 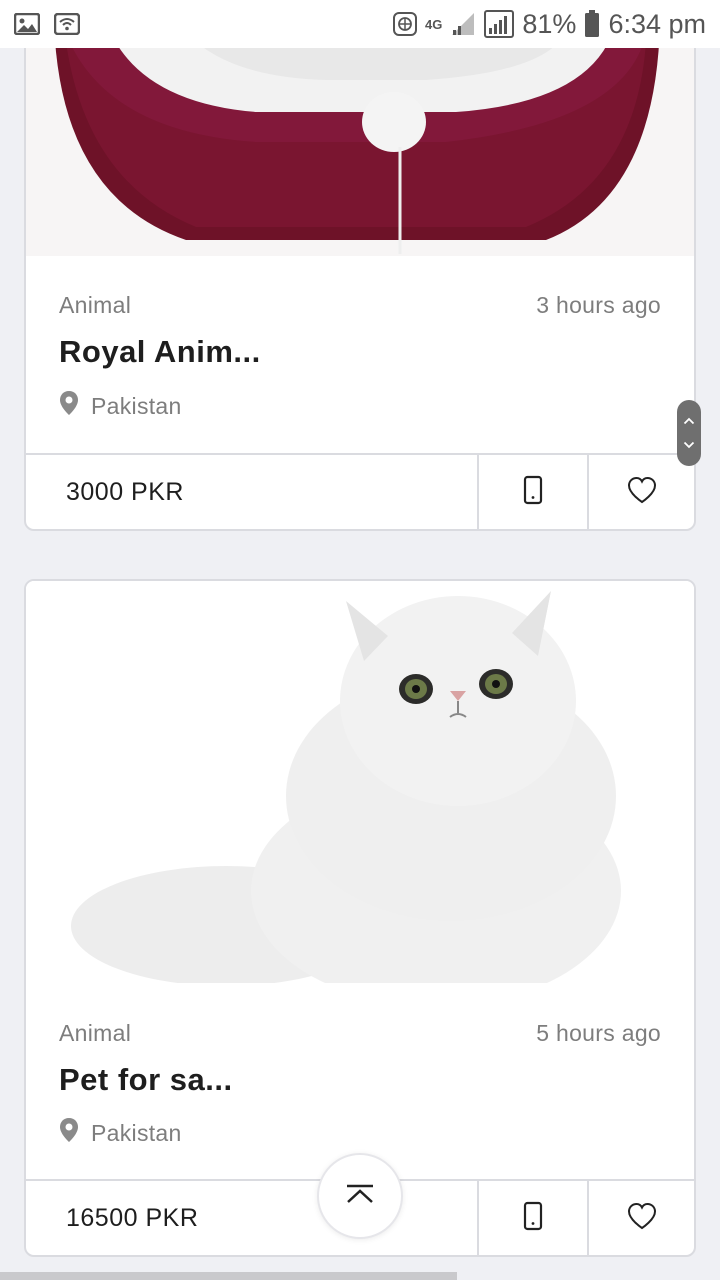 I want to click on gallery-icon, so click(x=27, y=24).